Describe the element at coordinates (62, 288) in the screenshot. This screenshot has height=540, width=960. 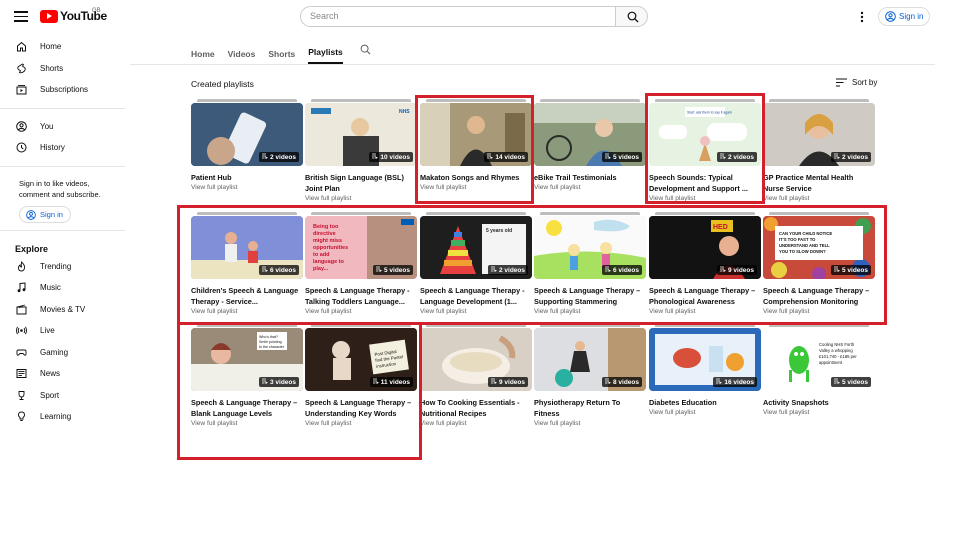
I see `sidebar-item-music: Music` at that location.